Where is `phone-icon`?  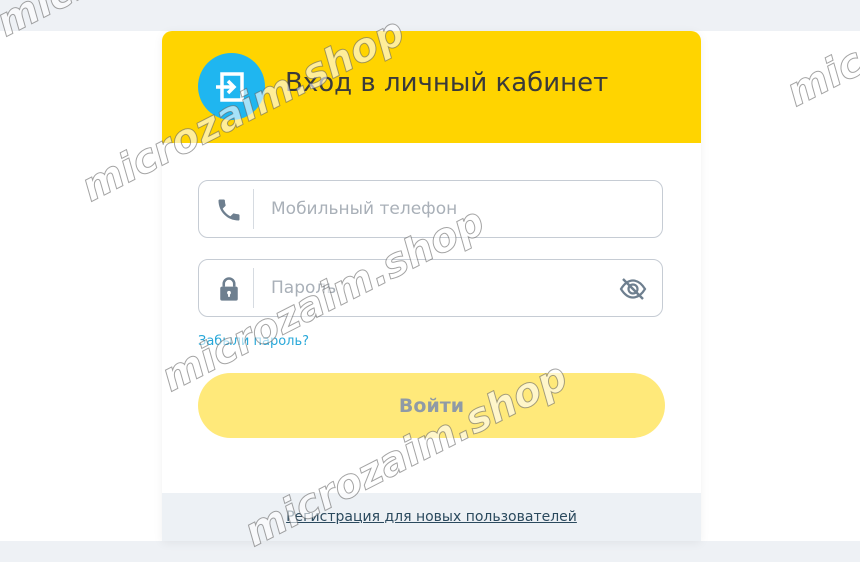 phone-icon is located at coordinates (229, 210).